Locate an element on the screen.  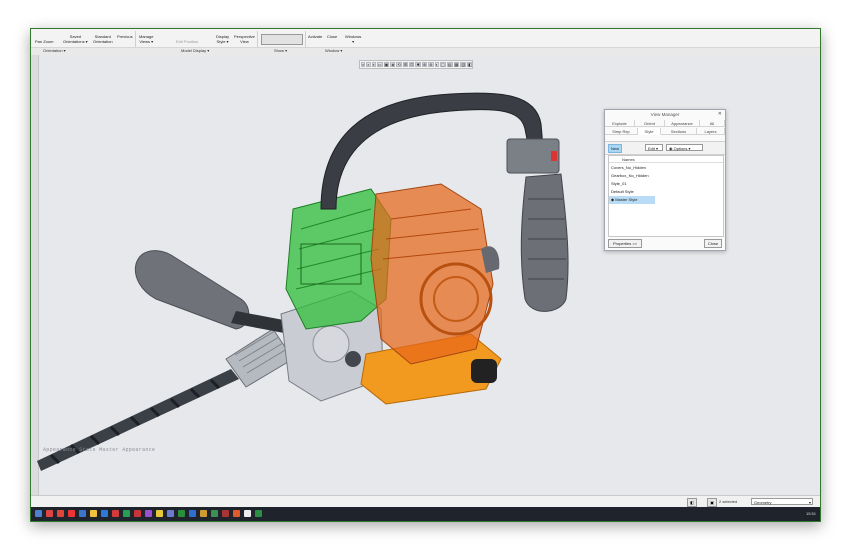
pan-zoom-button: Pan Zoom is located at coordinates (44, 41).